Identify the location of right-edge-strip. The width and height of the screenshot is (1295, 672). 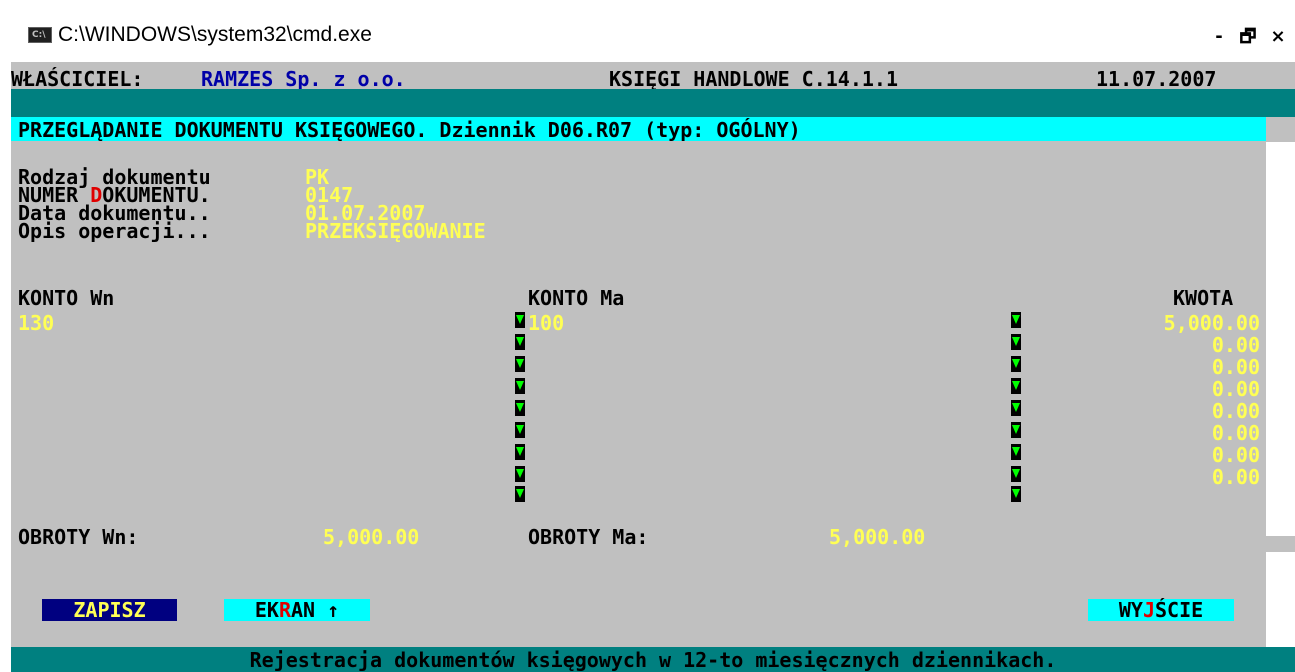
(1280, 339).